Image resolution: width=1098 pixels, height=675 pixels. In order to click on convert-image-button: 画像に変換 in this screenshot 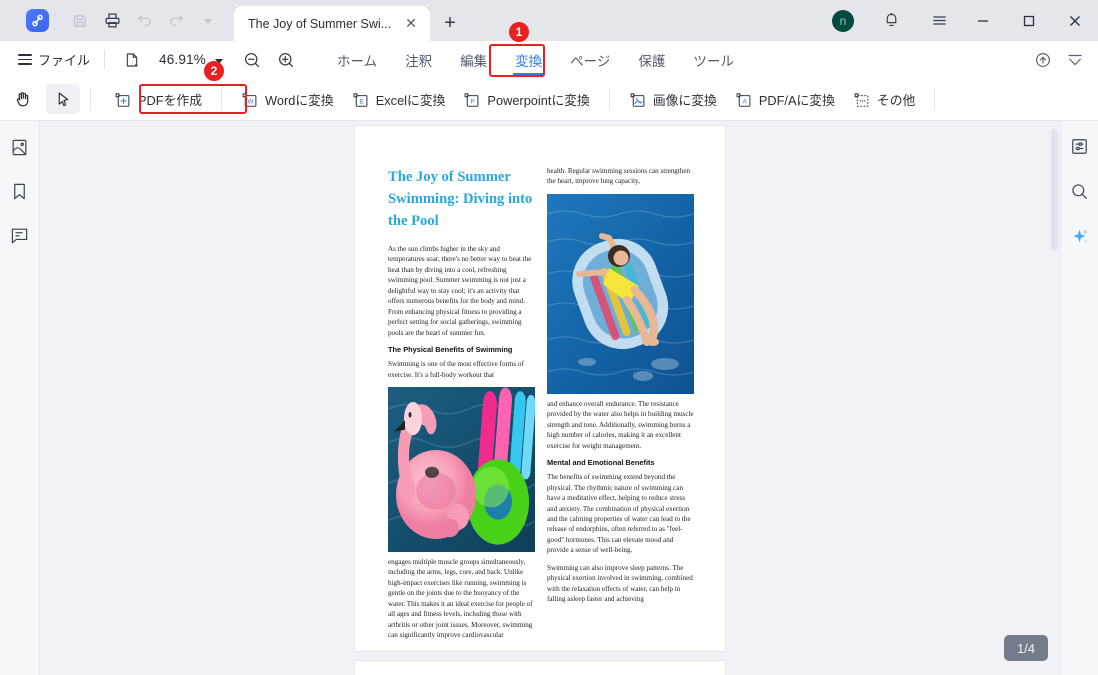, I will do `click(673, 99)`.